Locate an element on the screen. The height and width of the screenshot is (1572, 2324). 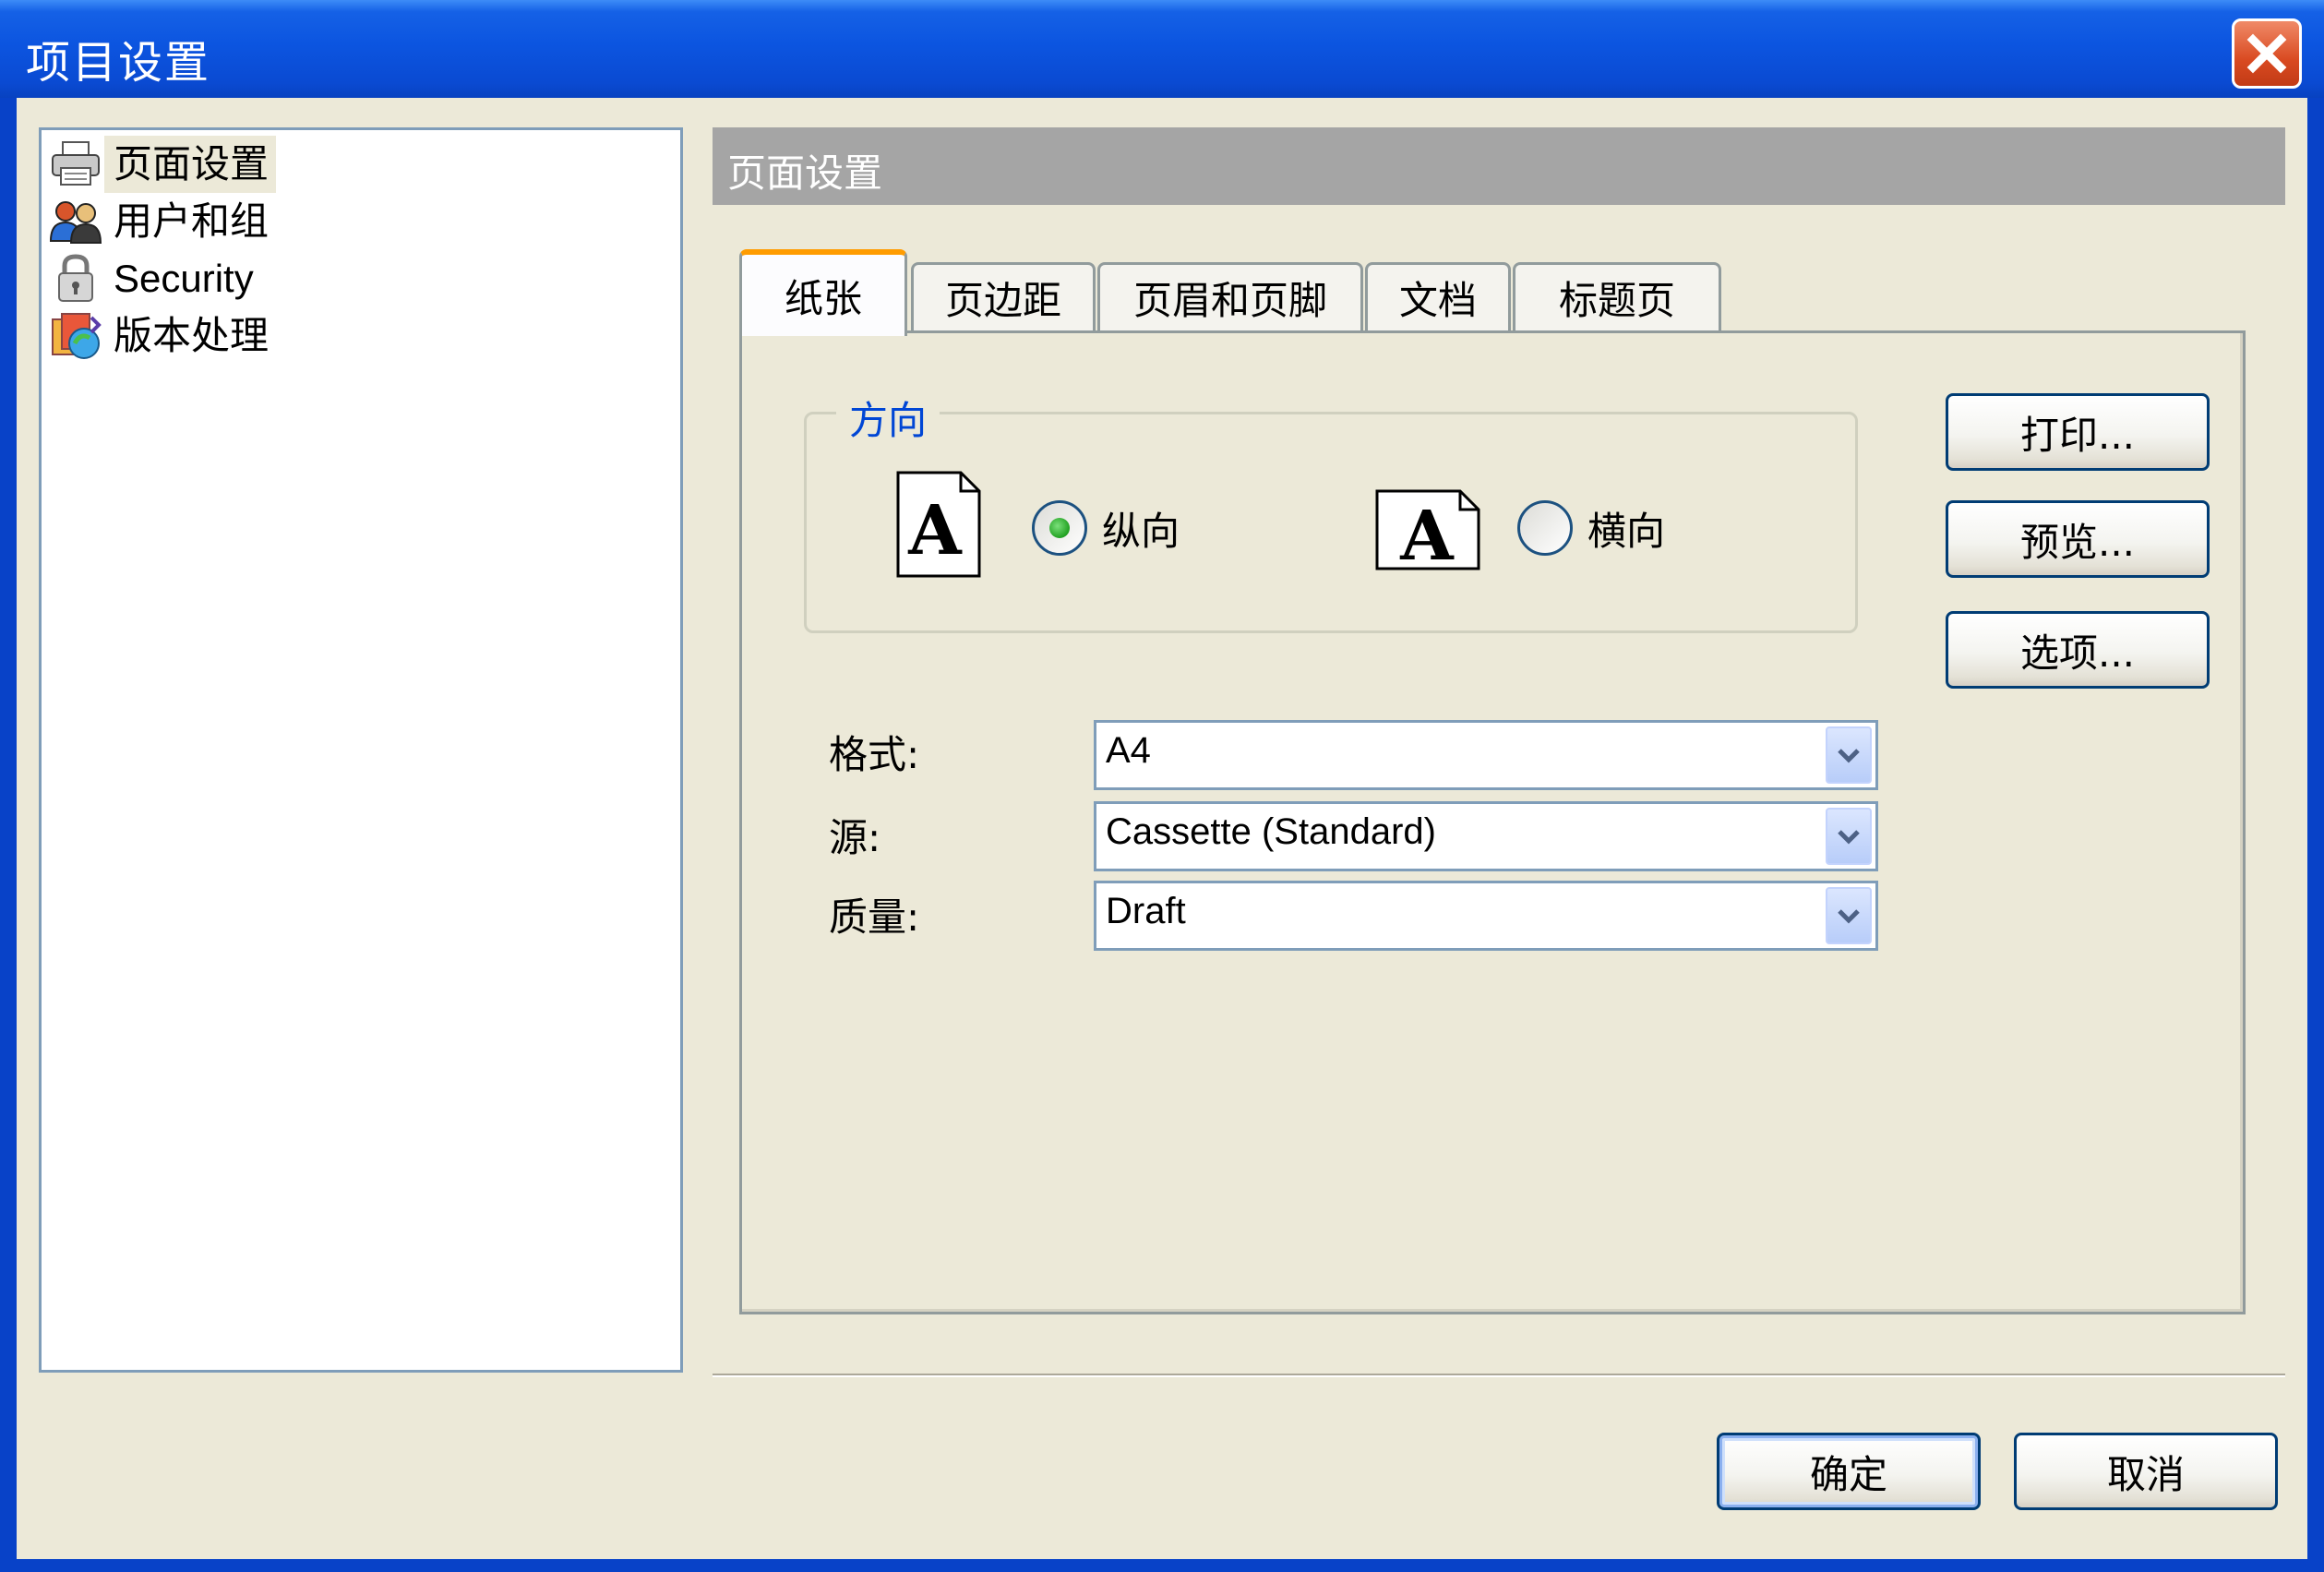
tab-margins: 页边距 is located at coordinates (1003, 296).